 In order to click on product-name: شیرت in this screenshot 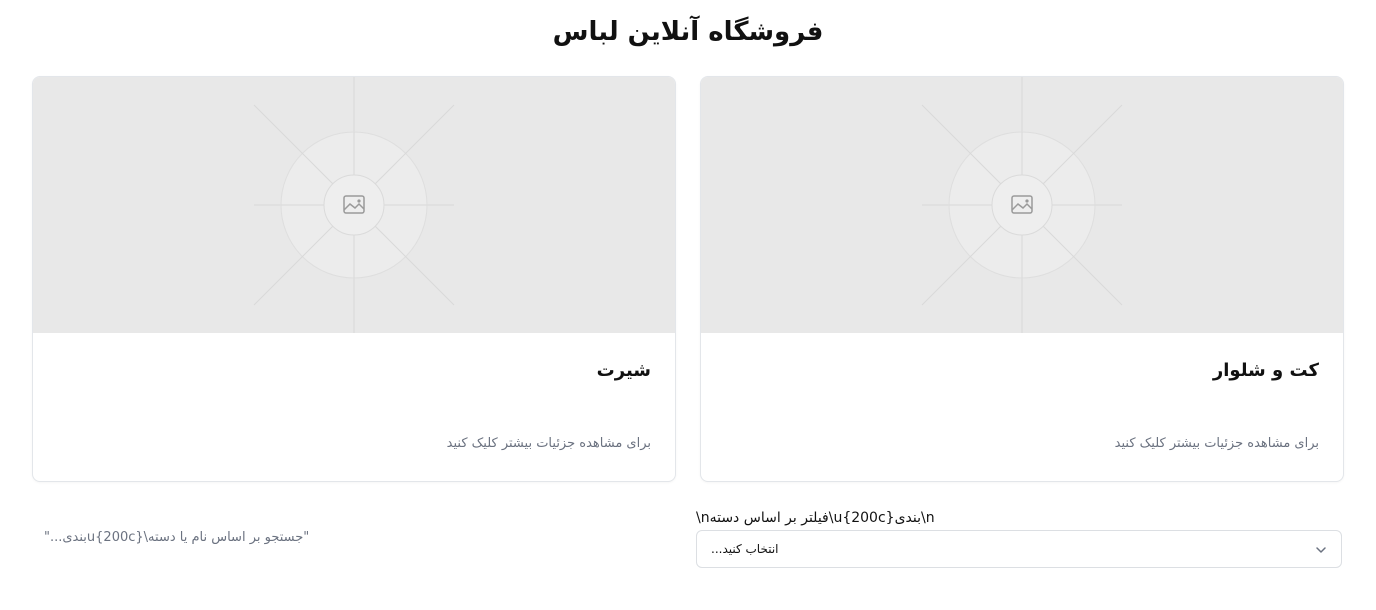, I will do `click(623, 370)`.